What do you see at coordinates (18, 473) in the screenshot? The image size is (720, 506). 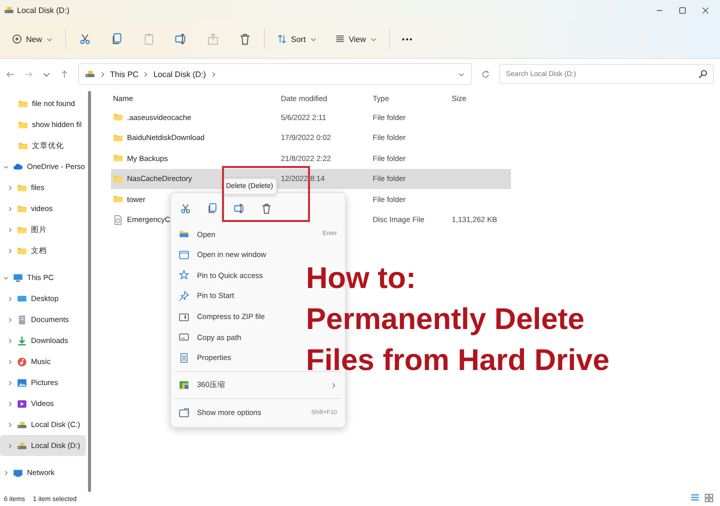 I see `network-icon` at bounding box center [18, 473].